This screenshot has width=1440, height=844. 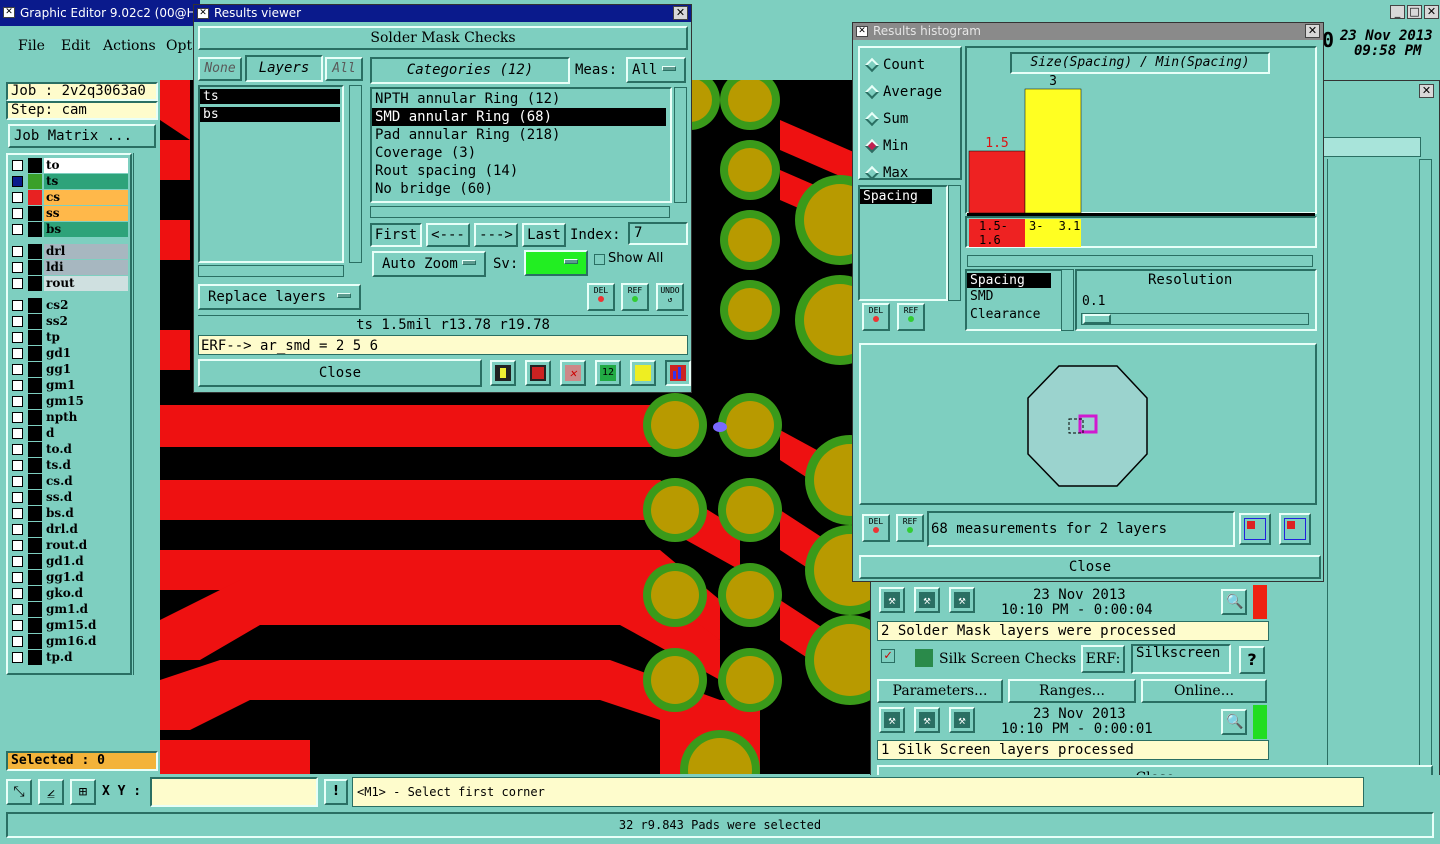 What do you see at coordinates (544, 235) in the screenshot?
I see `last-button: Last` at bounding box center [544, 235].